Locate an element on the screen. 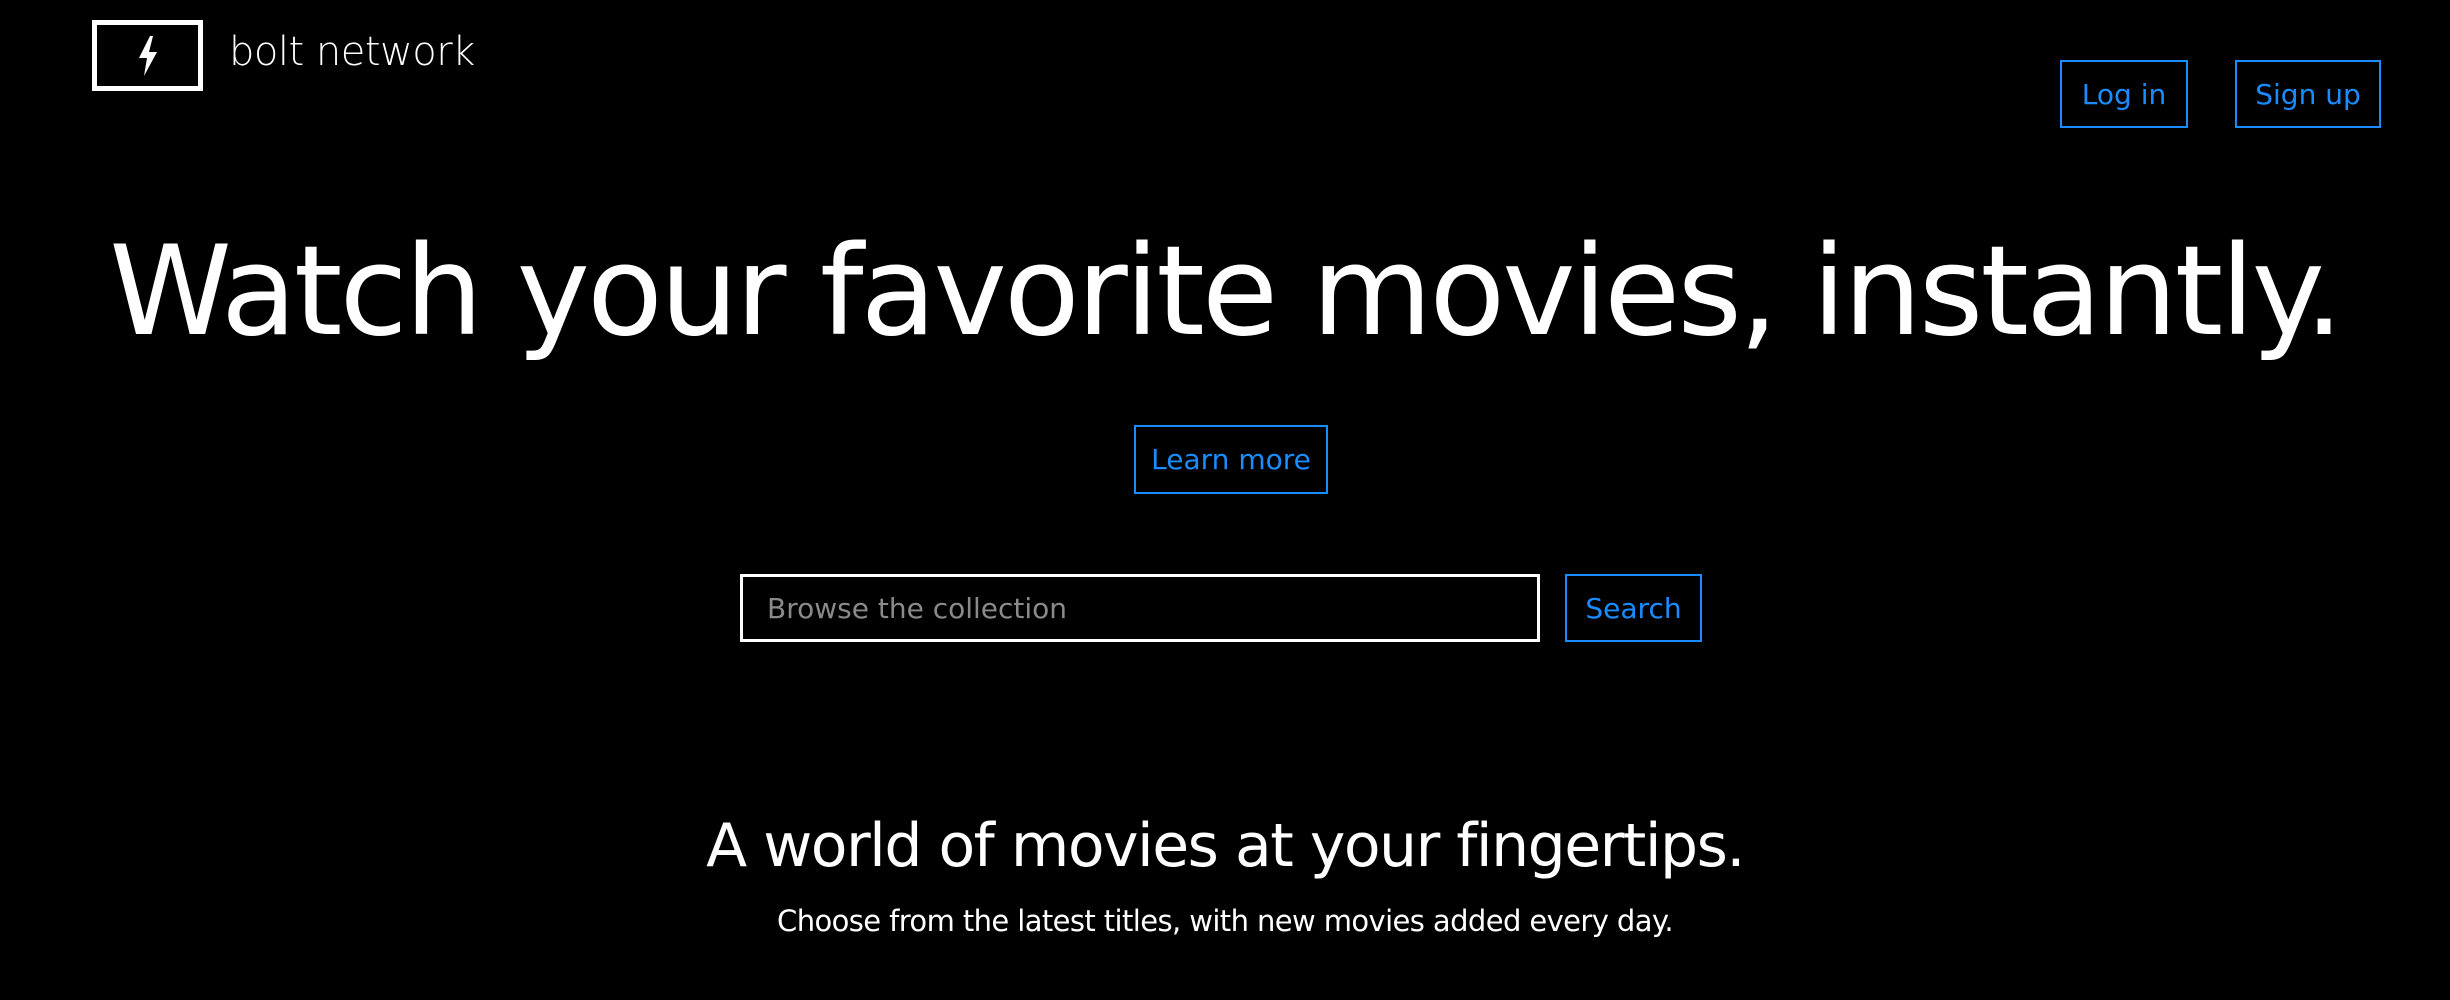 This screenshot has width=2450, height=1000. section-title: A world of movies at your fingertips. is located at coordinates (1225, 846).